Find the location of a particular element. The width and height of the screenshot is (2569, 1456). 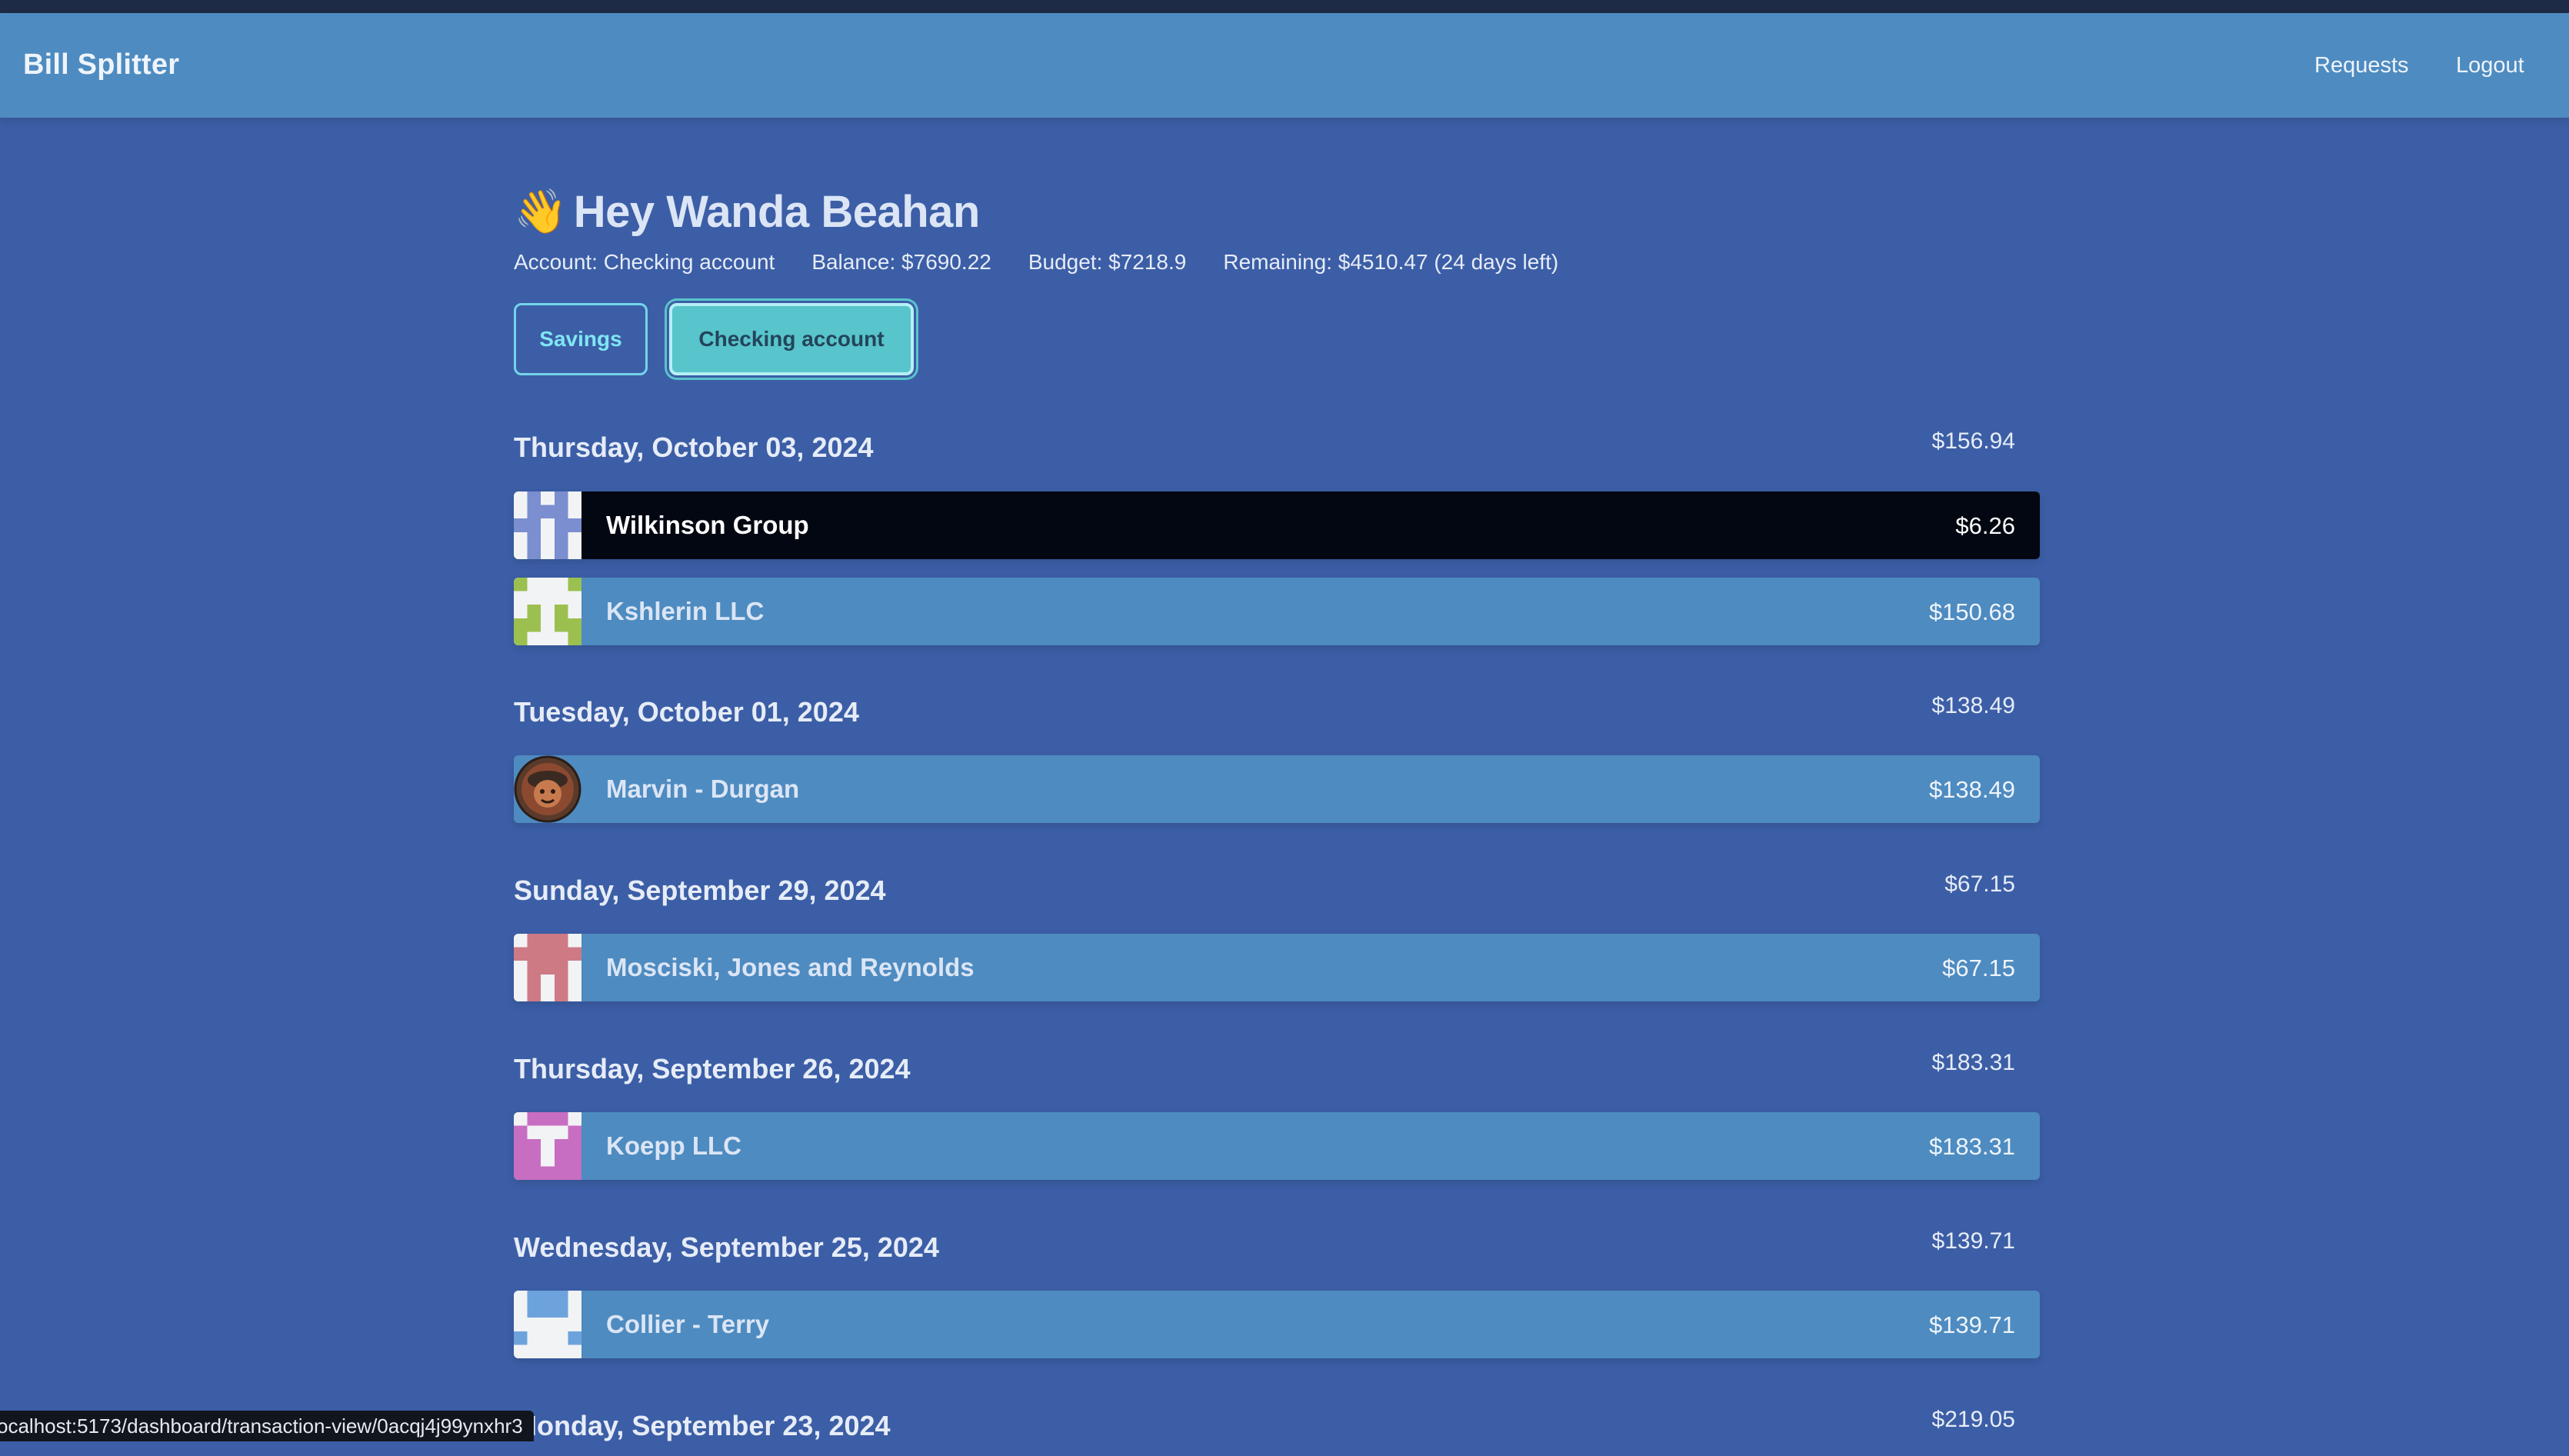

transaction-row: Mosciski, Jones and Reynolds $67.15 is located at coordinates (1277, 967).